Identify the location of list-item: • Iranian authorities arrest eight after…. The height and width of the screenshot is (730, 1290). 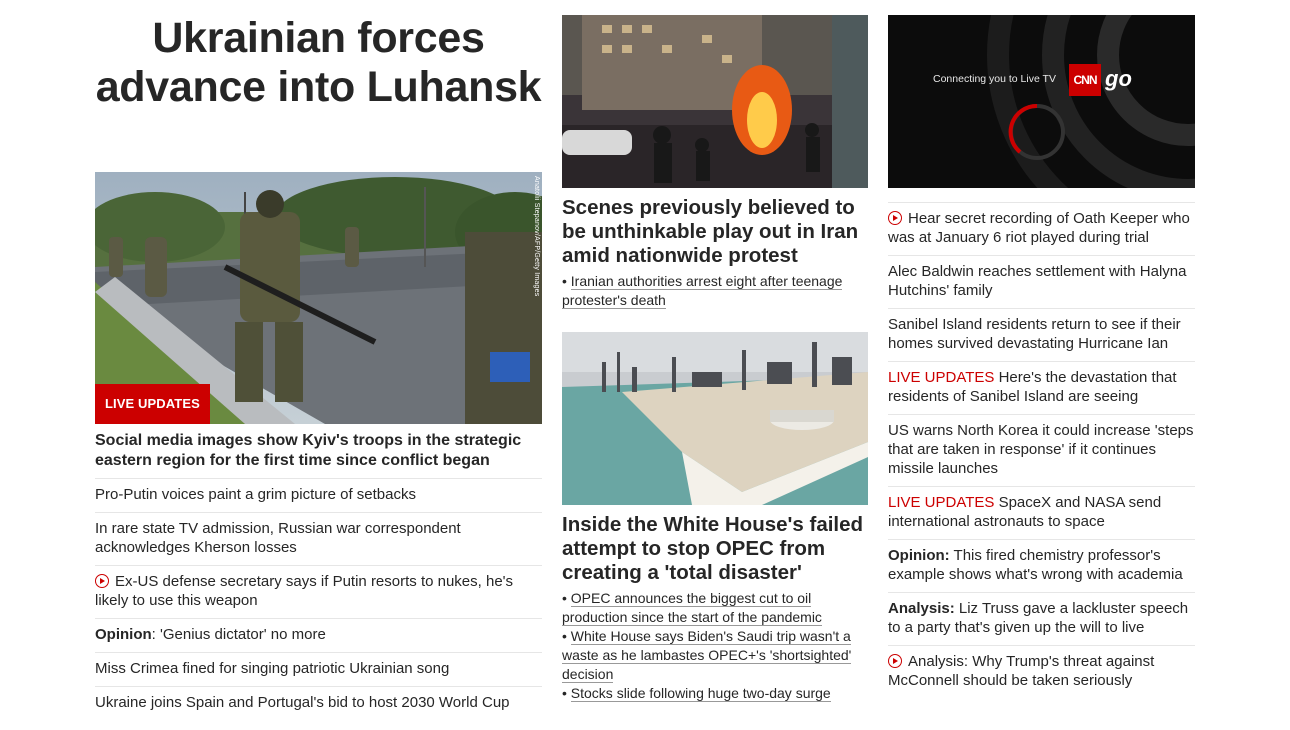
(715, 291).